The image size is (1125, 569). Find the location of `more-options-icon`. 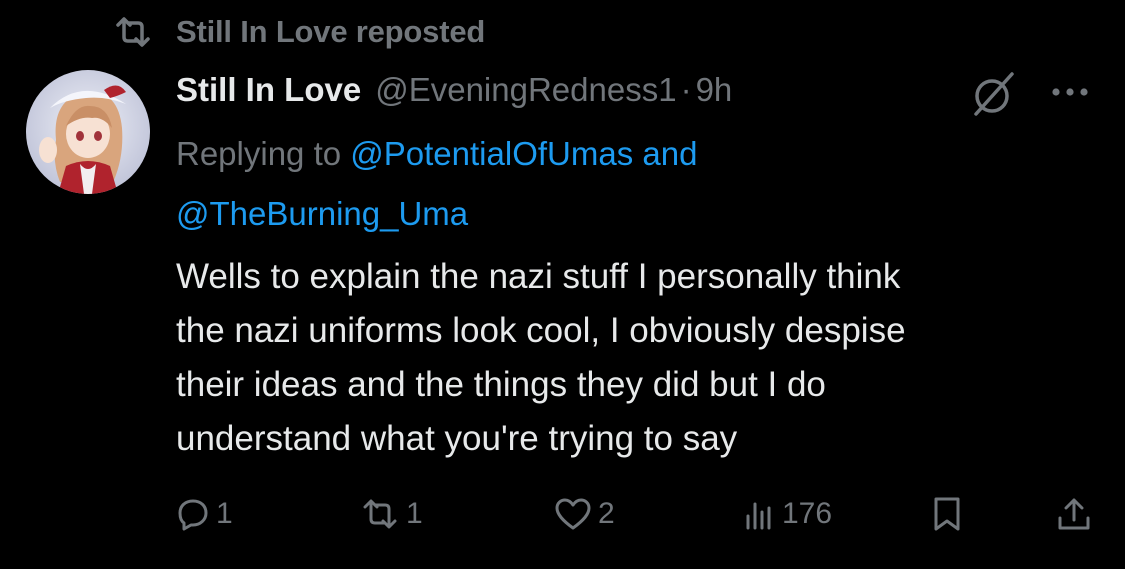

more-options-icon is located at coordinates (1070, 92).